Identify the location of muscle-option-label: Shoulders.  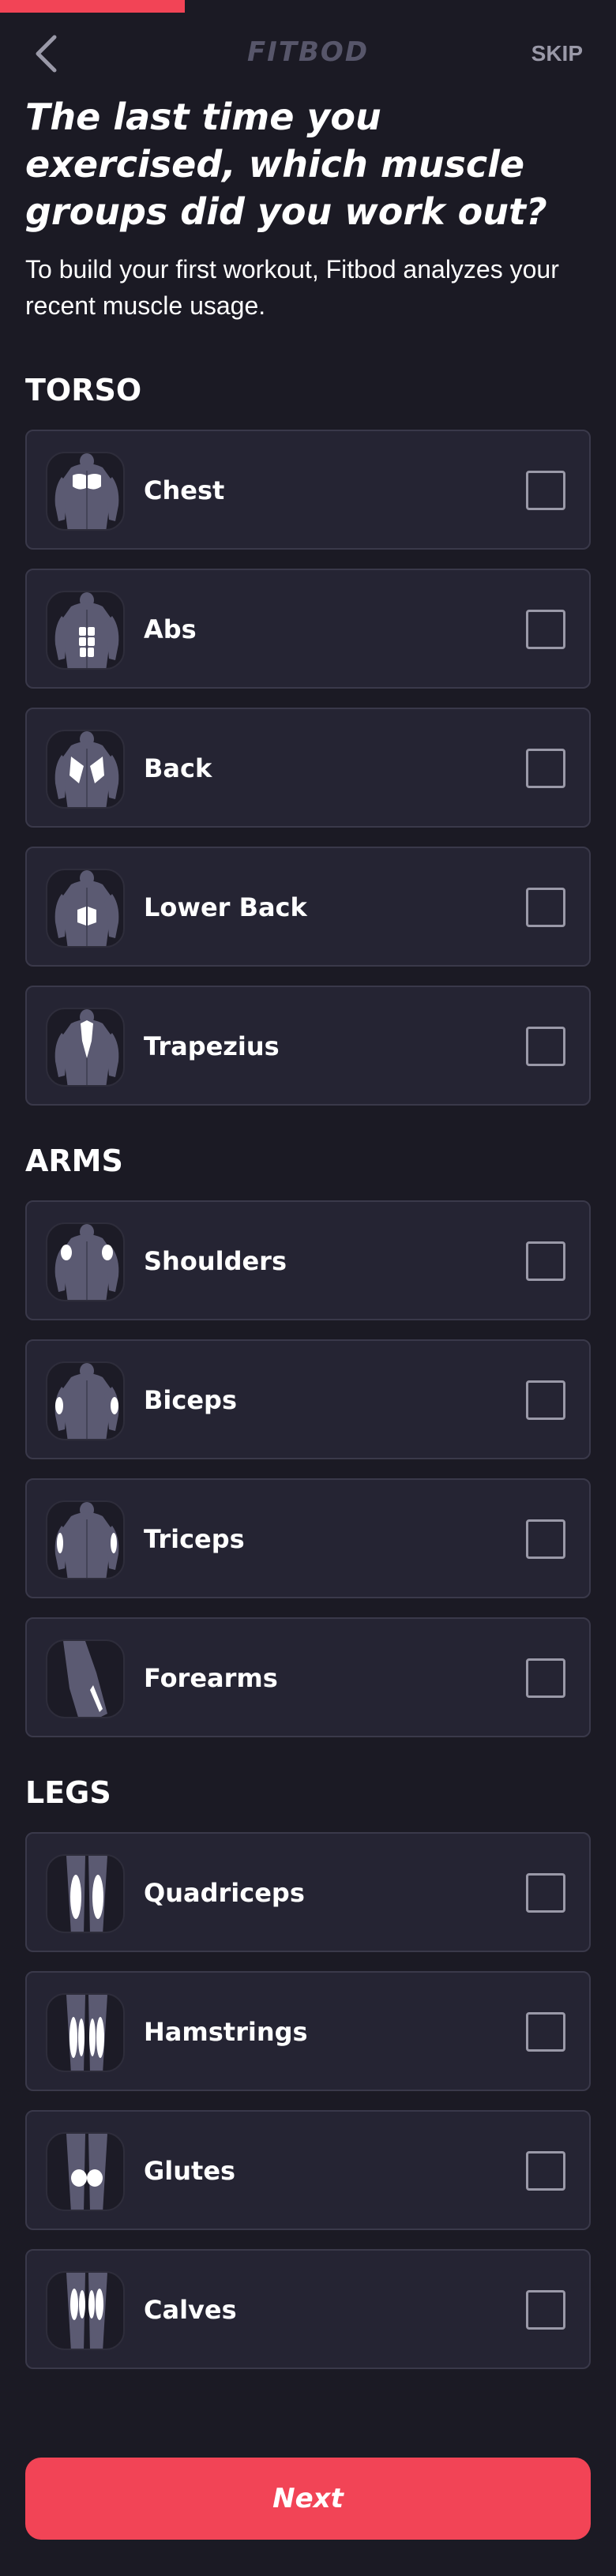
(215, 1261).